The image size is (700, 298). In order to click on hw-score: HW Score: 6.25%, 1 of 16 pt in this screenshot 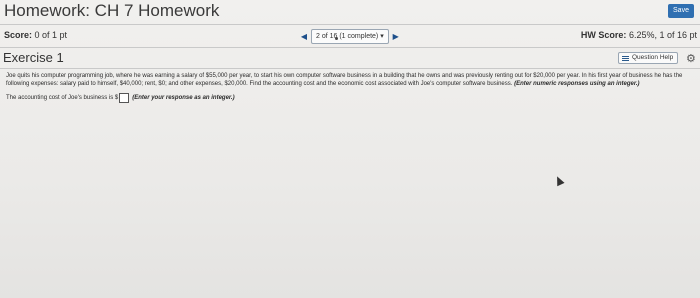, I will do `click(639, 35)`.